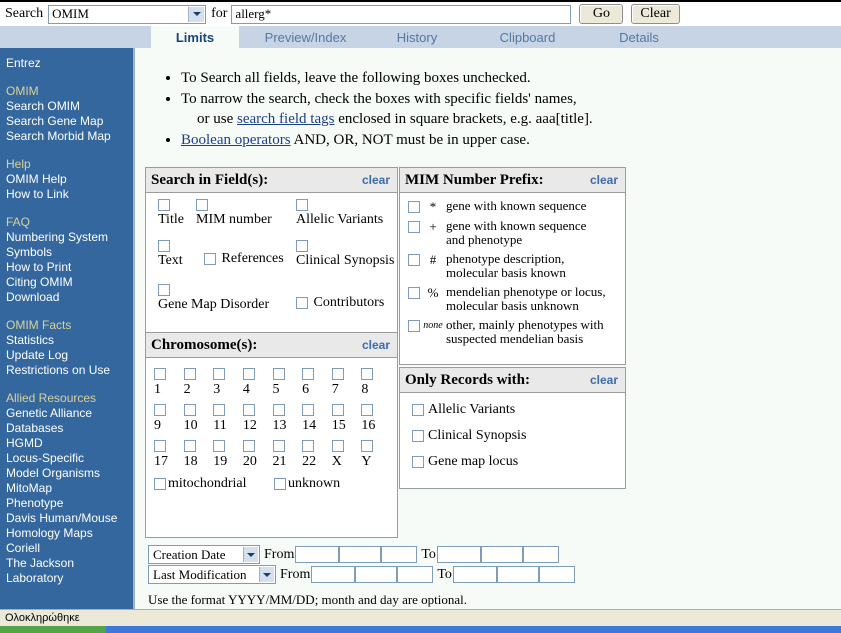 This screenshot has height=633, width=841. What do you see at coordinates (248, 374) in the screenshot?
I see `chromosome-4-checkbox` at bounding box center [248, 374].